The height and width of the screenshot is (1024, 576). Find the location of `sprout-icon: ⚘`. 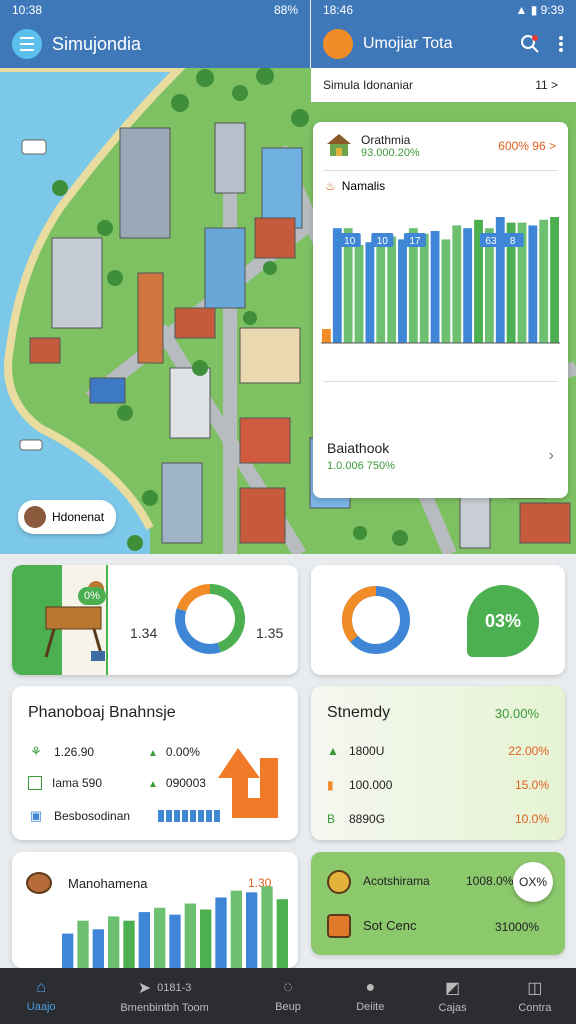

sprout-icon: ⚘ is located at coordinates (36, 751).